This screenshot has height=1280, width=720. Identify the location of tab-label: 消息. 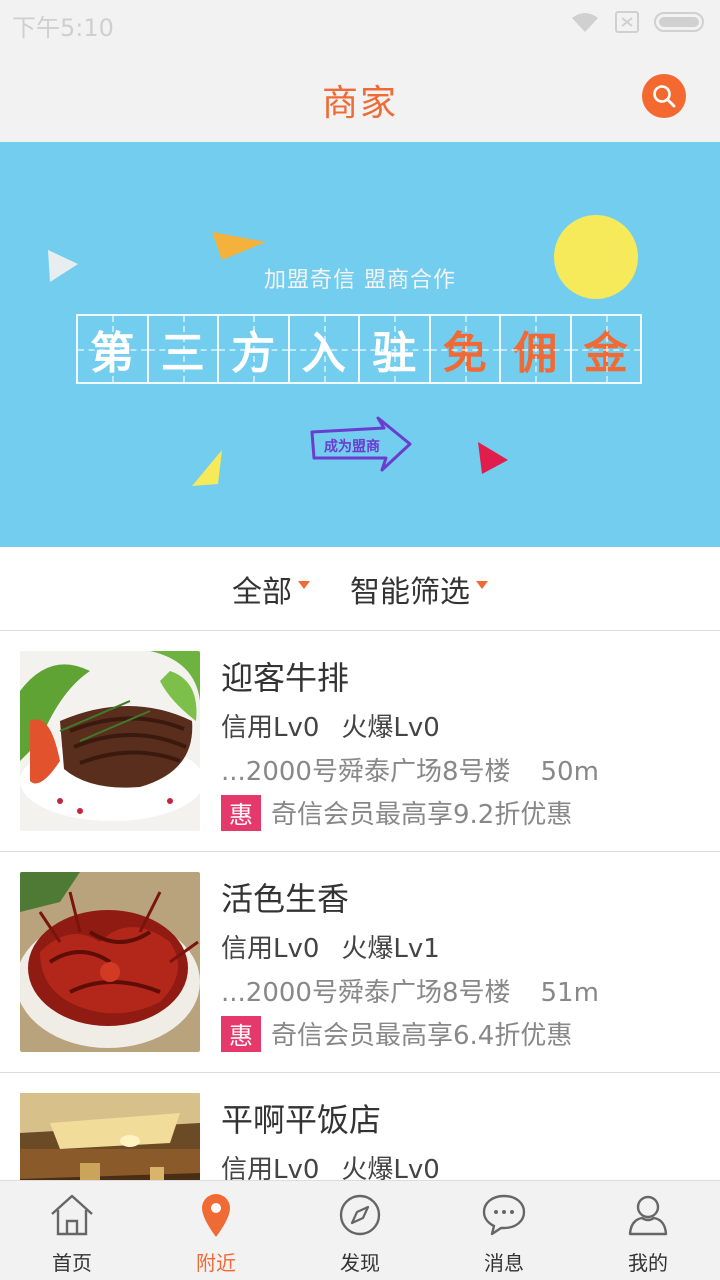
(504, 1263).